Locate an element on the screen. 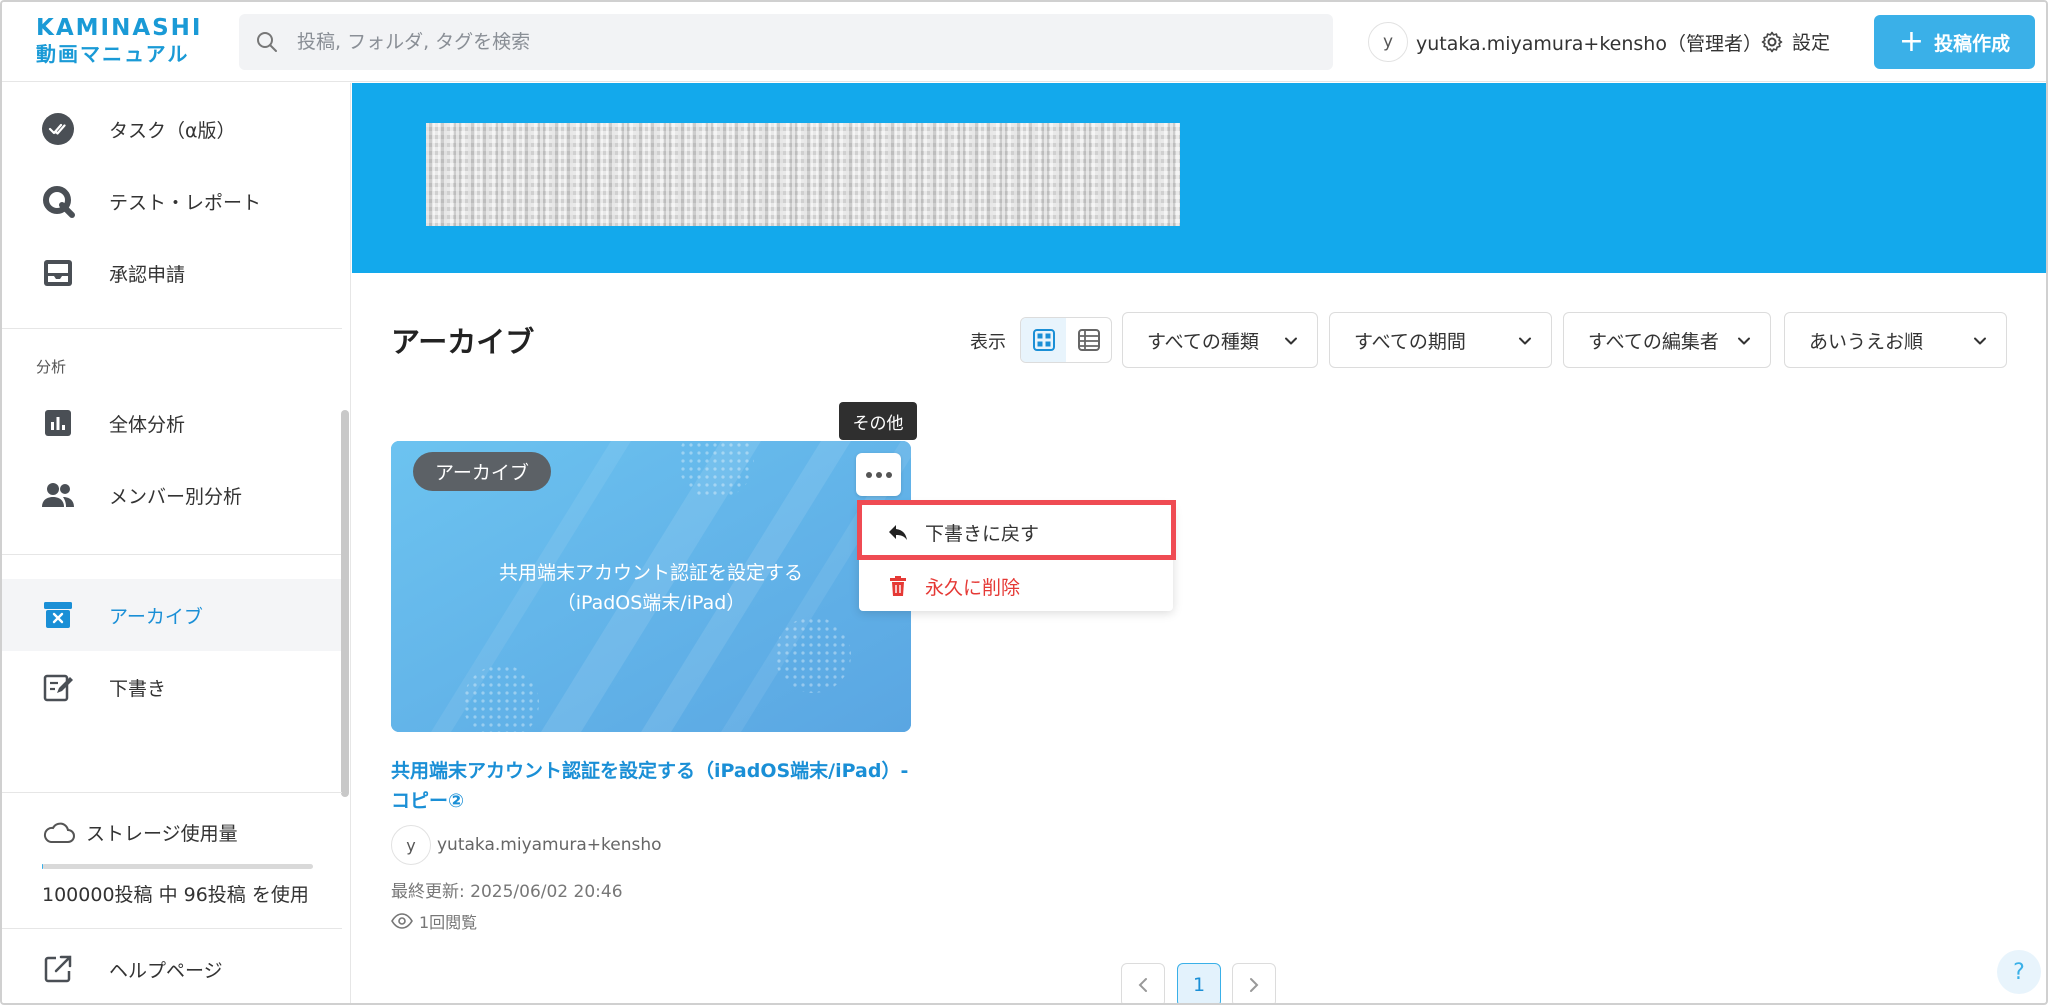  external-link-icon is located at coordinates (58, 969).